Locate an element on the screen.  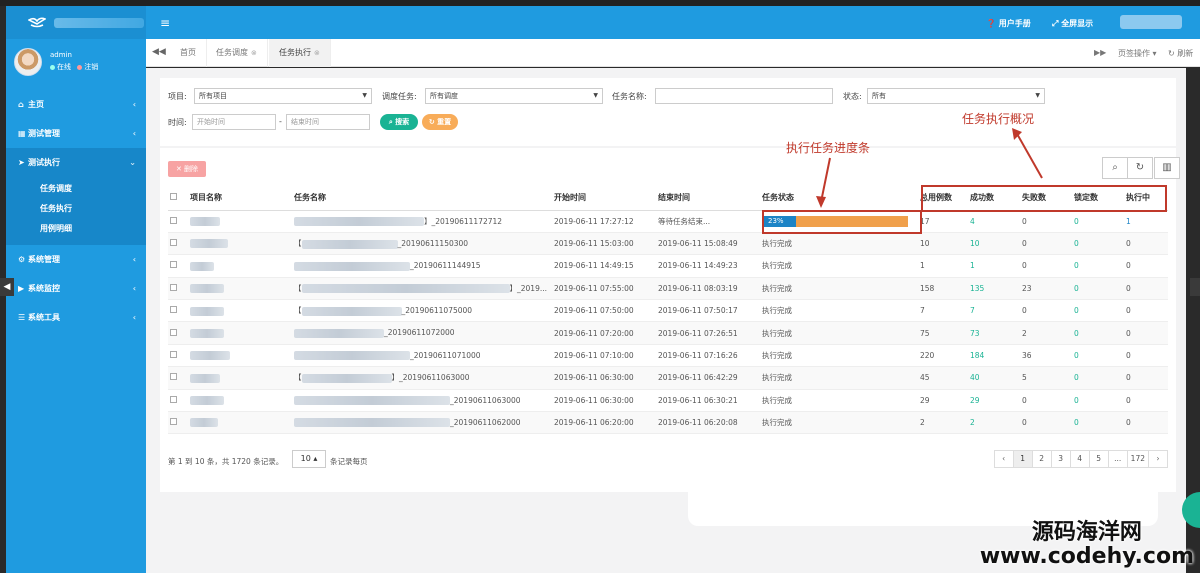
taskname-input is located at coordinates (744, 96).